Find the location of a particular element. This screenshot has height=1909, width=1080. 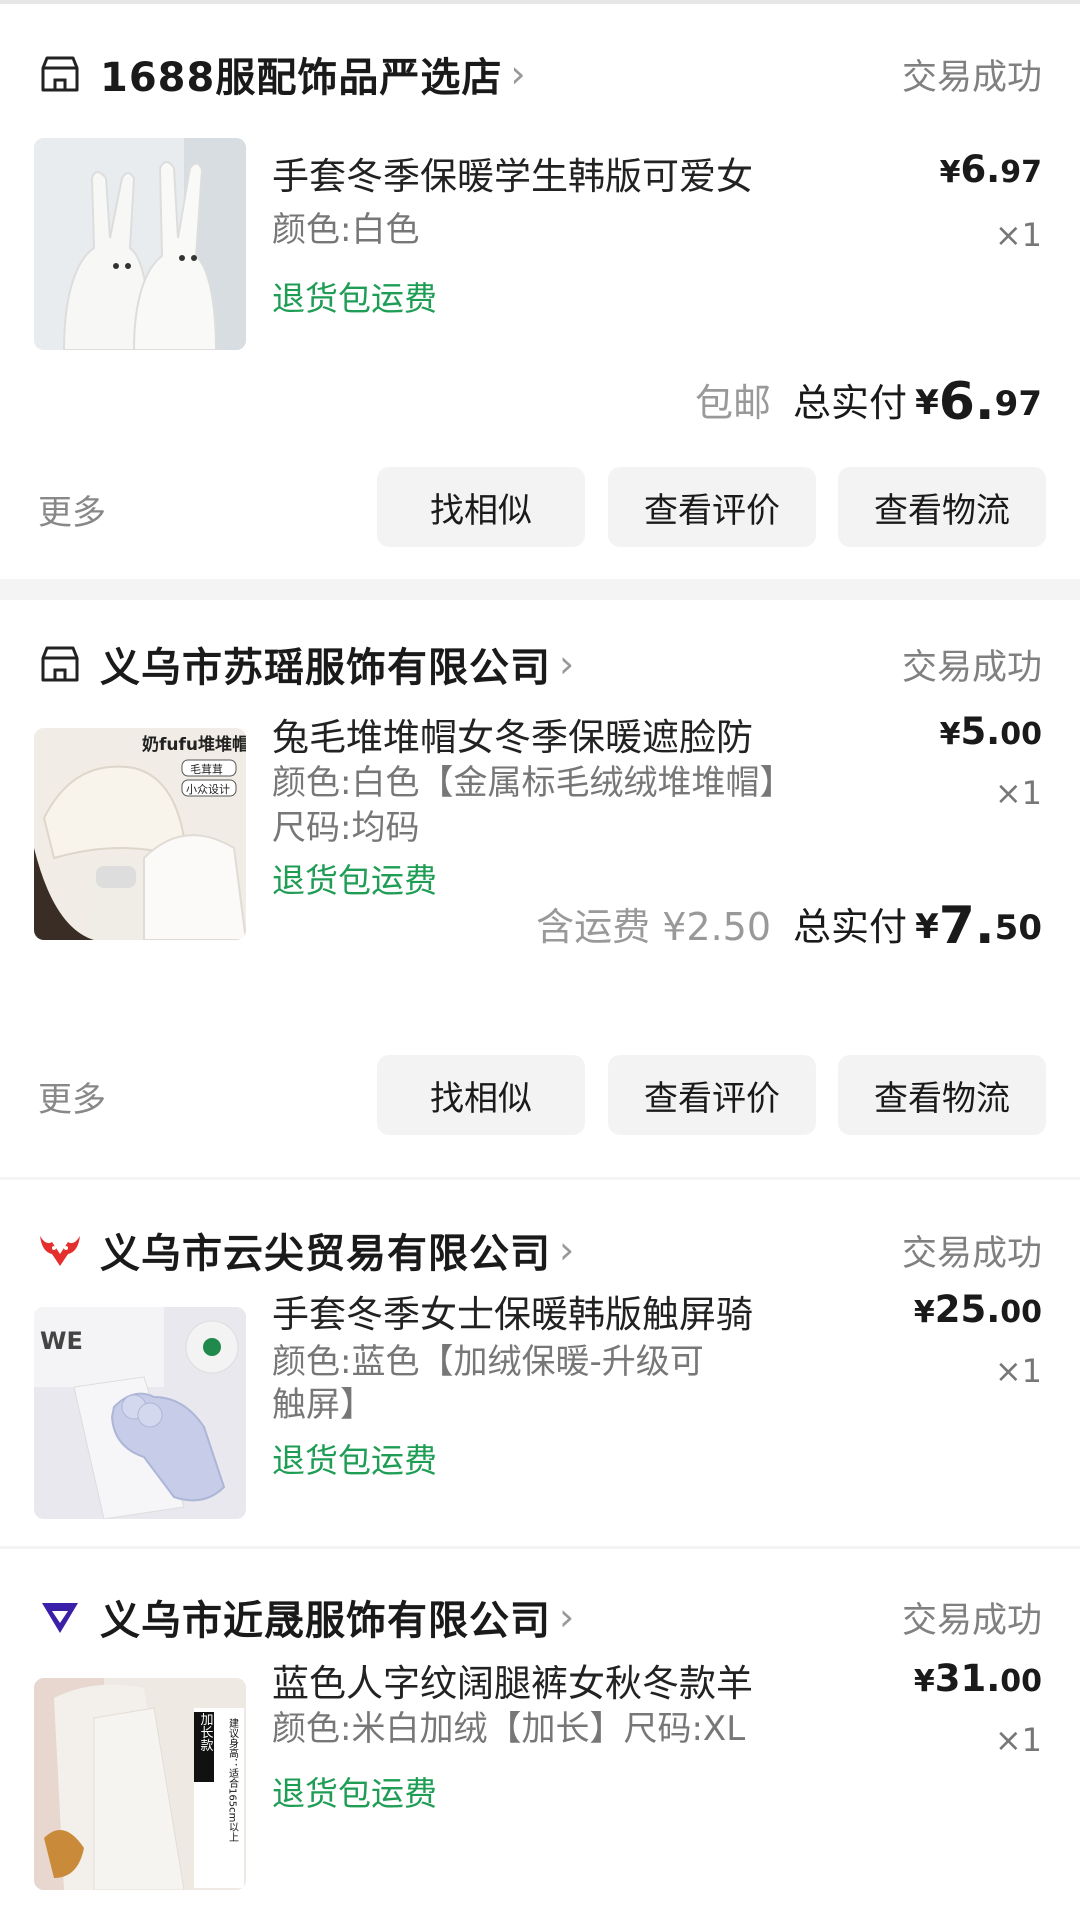

unit-price: ¥5.00 is located at coordinates (990, 731).